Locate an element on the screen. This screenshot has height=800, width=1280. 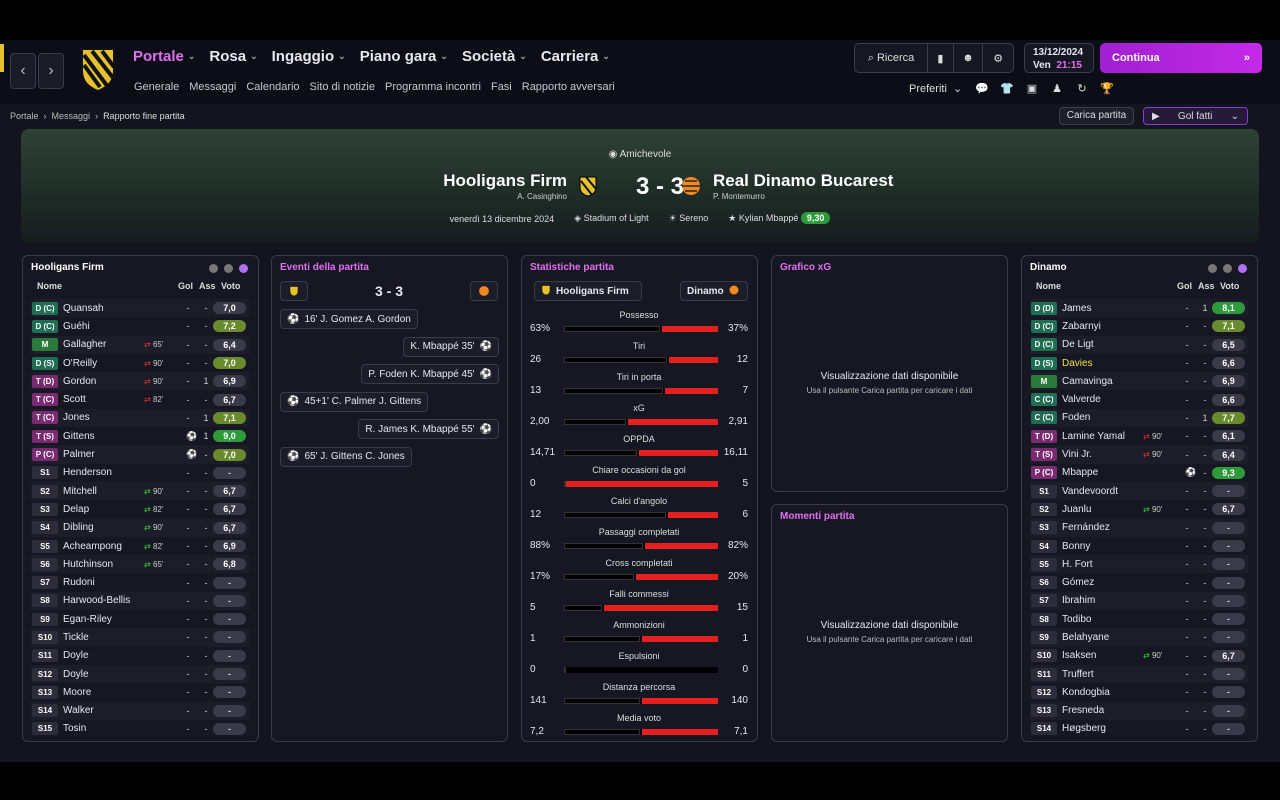
player-name: De Ligt is located at coordinates (1097, 344).